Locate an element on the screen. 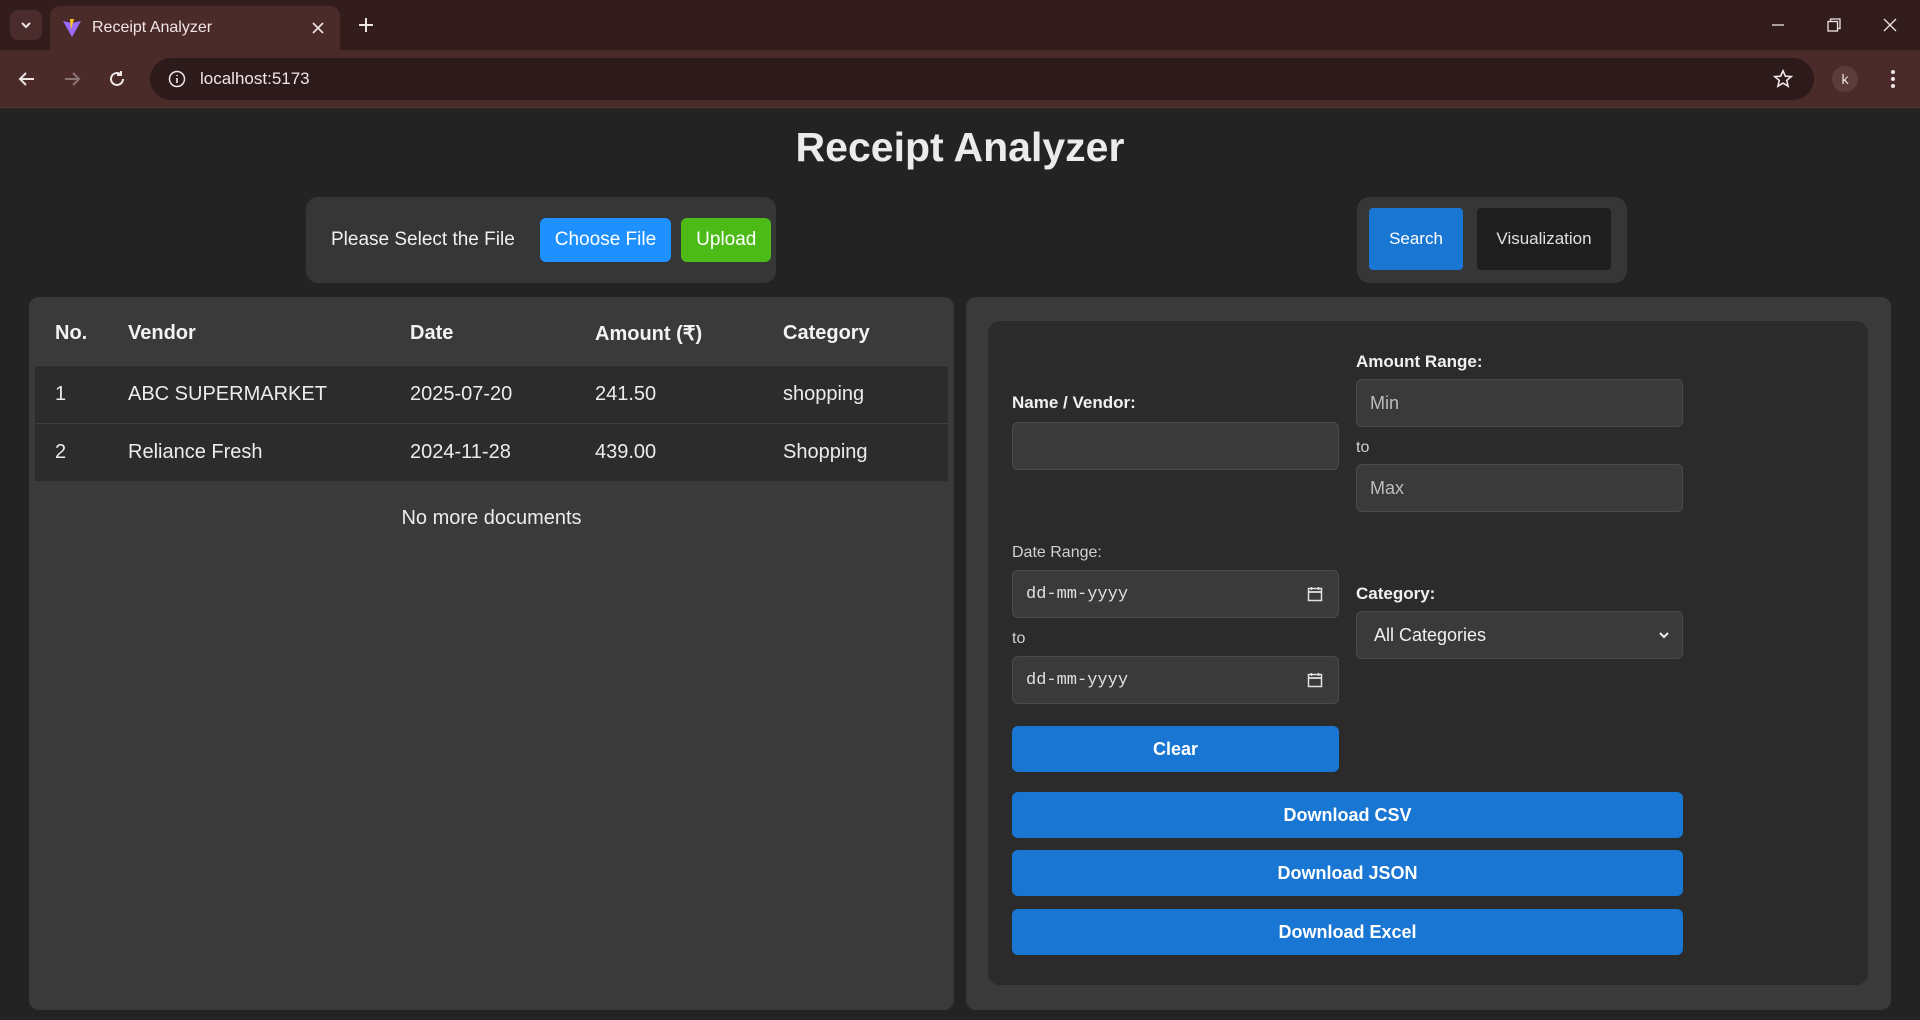  close-icon is located at coordinates (1890, 25).